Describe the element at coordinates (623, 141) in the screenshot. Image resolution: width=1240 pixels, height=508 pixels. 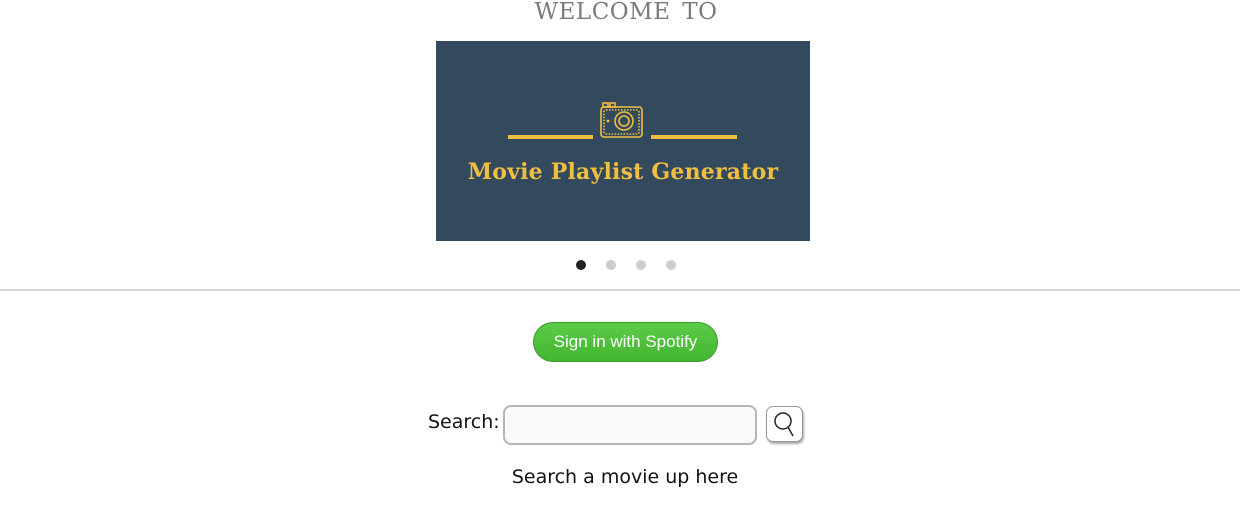
I see `carousel-banner: Movie Playlist Generator` at that location.